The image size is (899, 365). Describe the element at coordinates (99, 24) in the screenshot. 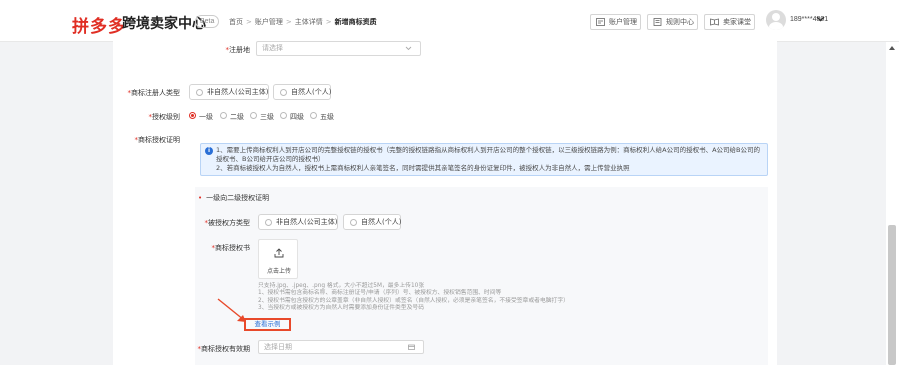

I see `pinduoduo-logo: 拼多多` at that location.